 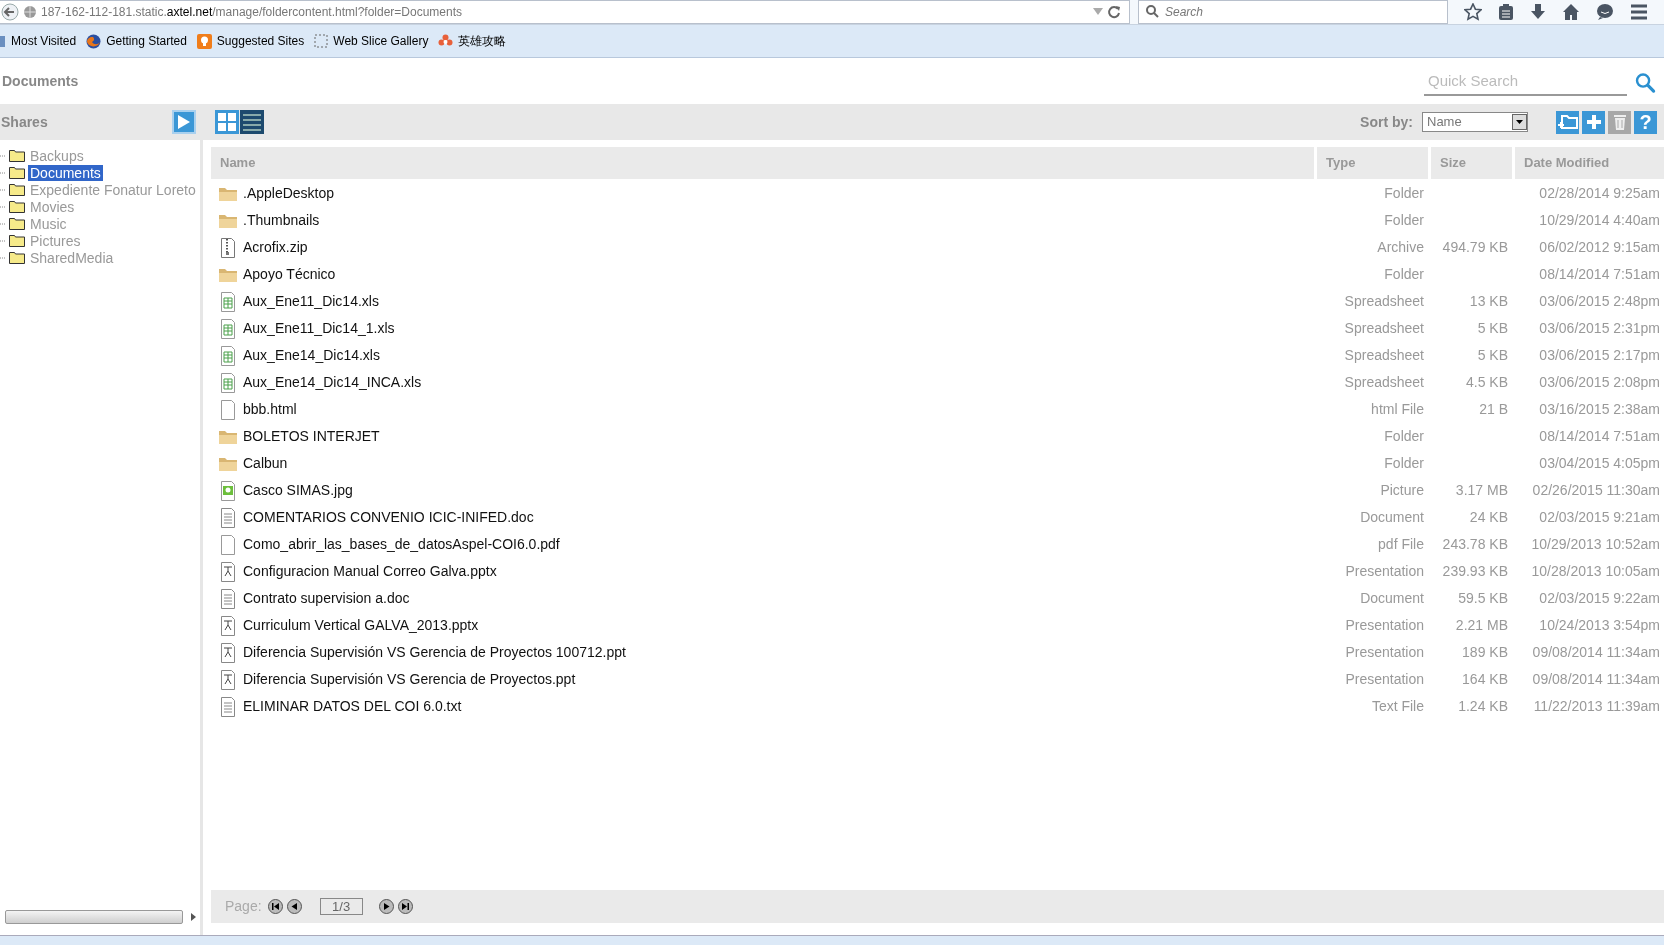 What do you see at coordinates (1639, 12) in the screenshot?
I see `menu-icon` at bounding box center [1639, 12].